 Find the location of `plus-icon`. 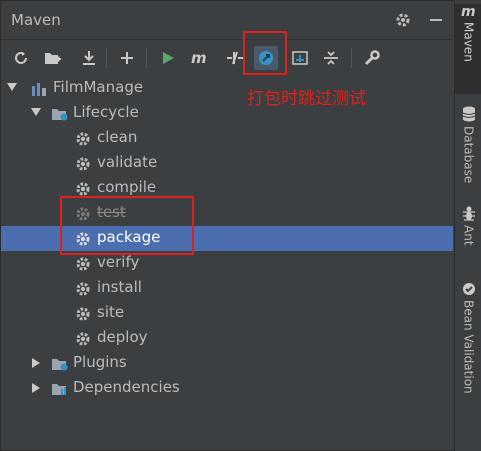

plus-icon is located at coordinates (127, 58).